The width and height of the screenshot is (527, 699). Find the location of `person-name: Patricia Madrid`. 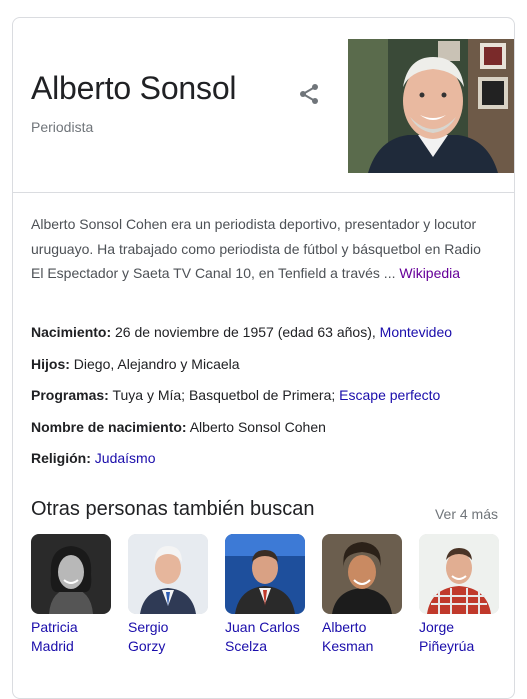

person-name: Patricia Madrid is located at coordinates (71, 637).